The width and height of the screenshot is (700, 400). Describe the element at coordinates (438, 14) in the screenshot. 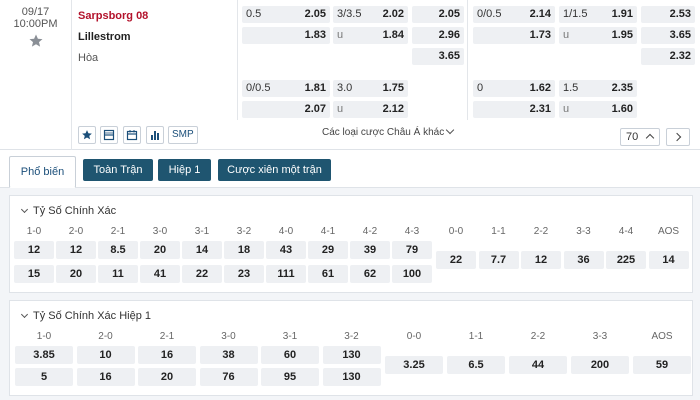

I see `odds-cell: 2.05` at that location.